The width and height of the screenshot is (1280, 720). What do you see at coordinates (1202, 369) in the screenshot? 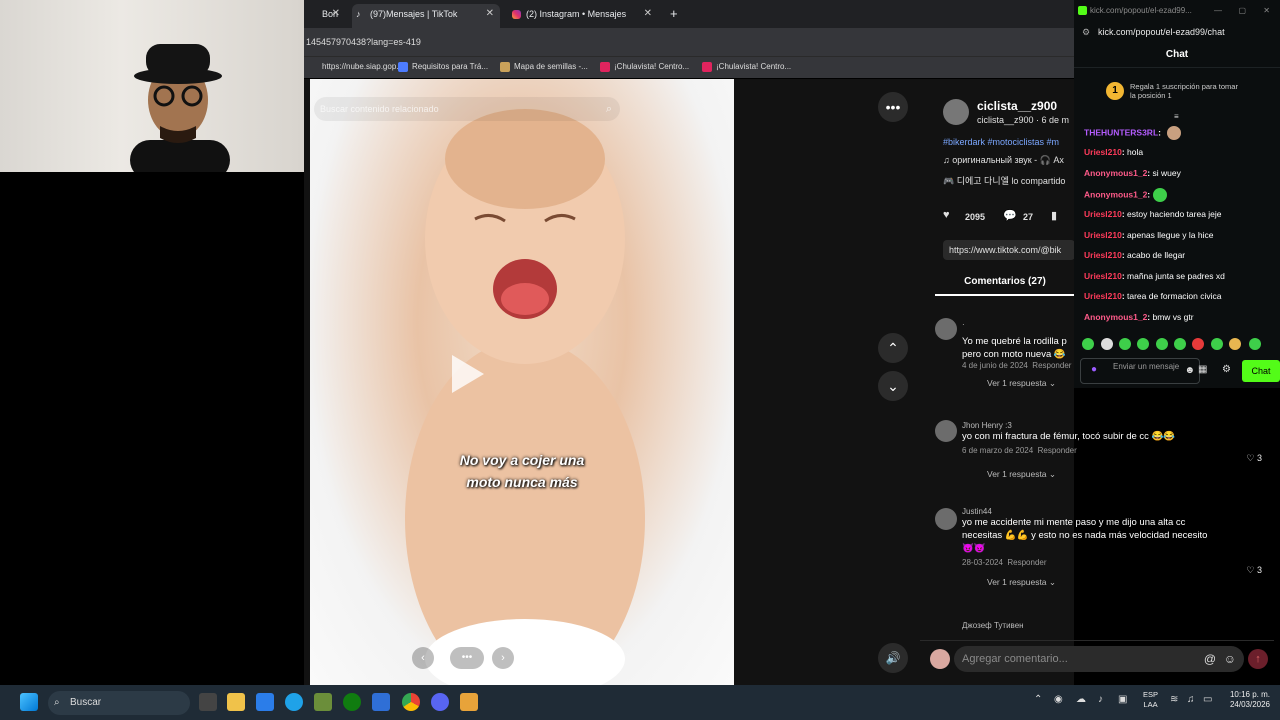
I see `store-icon: ▦` at bounding box center [1202, 369].